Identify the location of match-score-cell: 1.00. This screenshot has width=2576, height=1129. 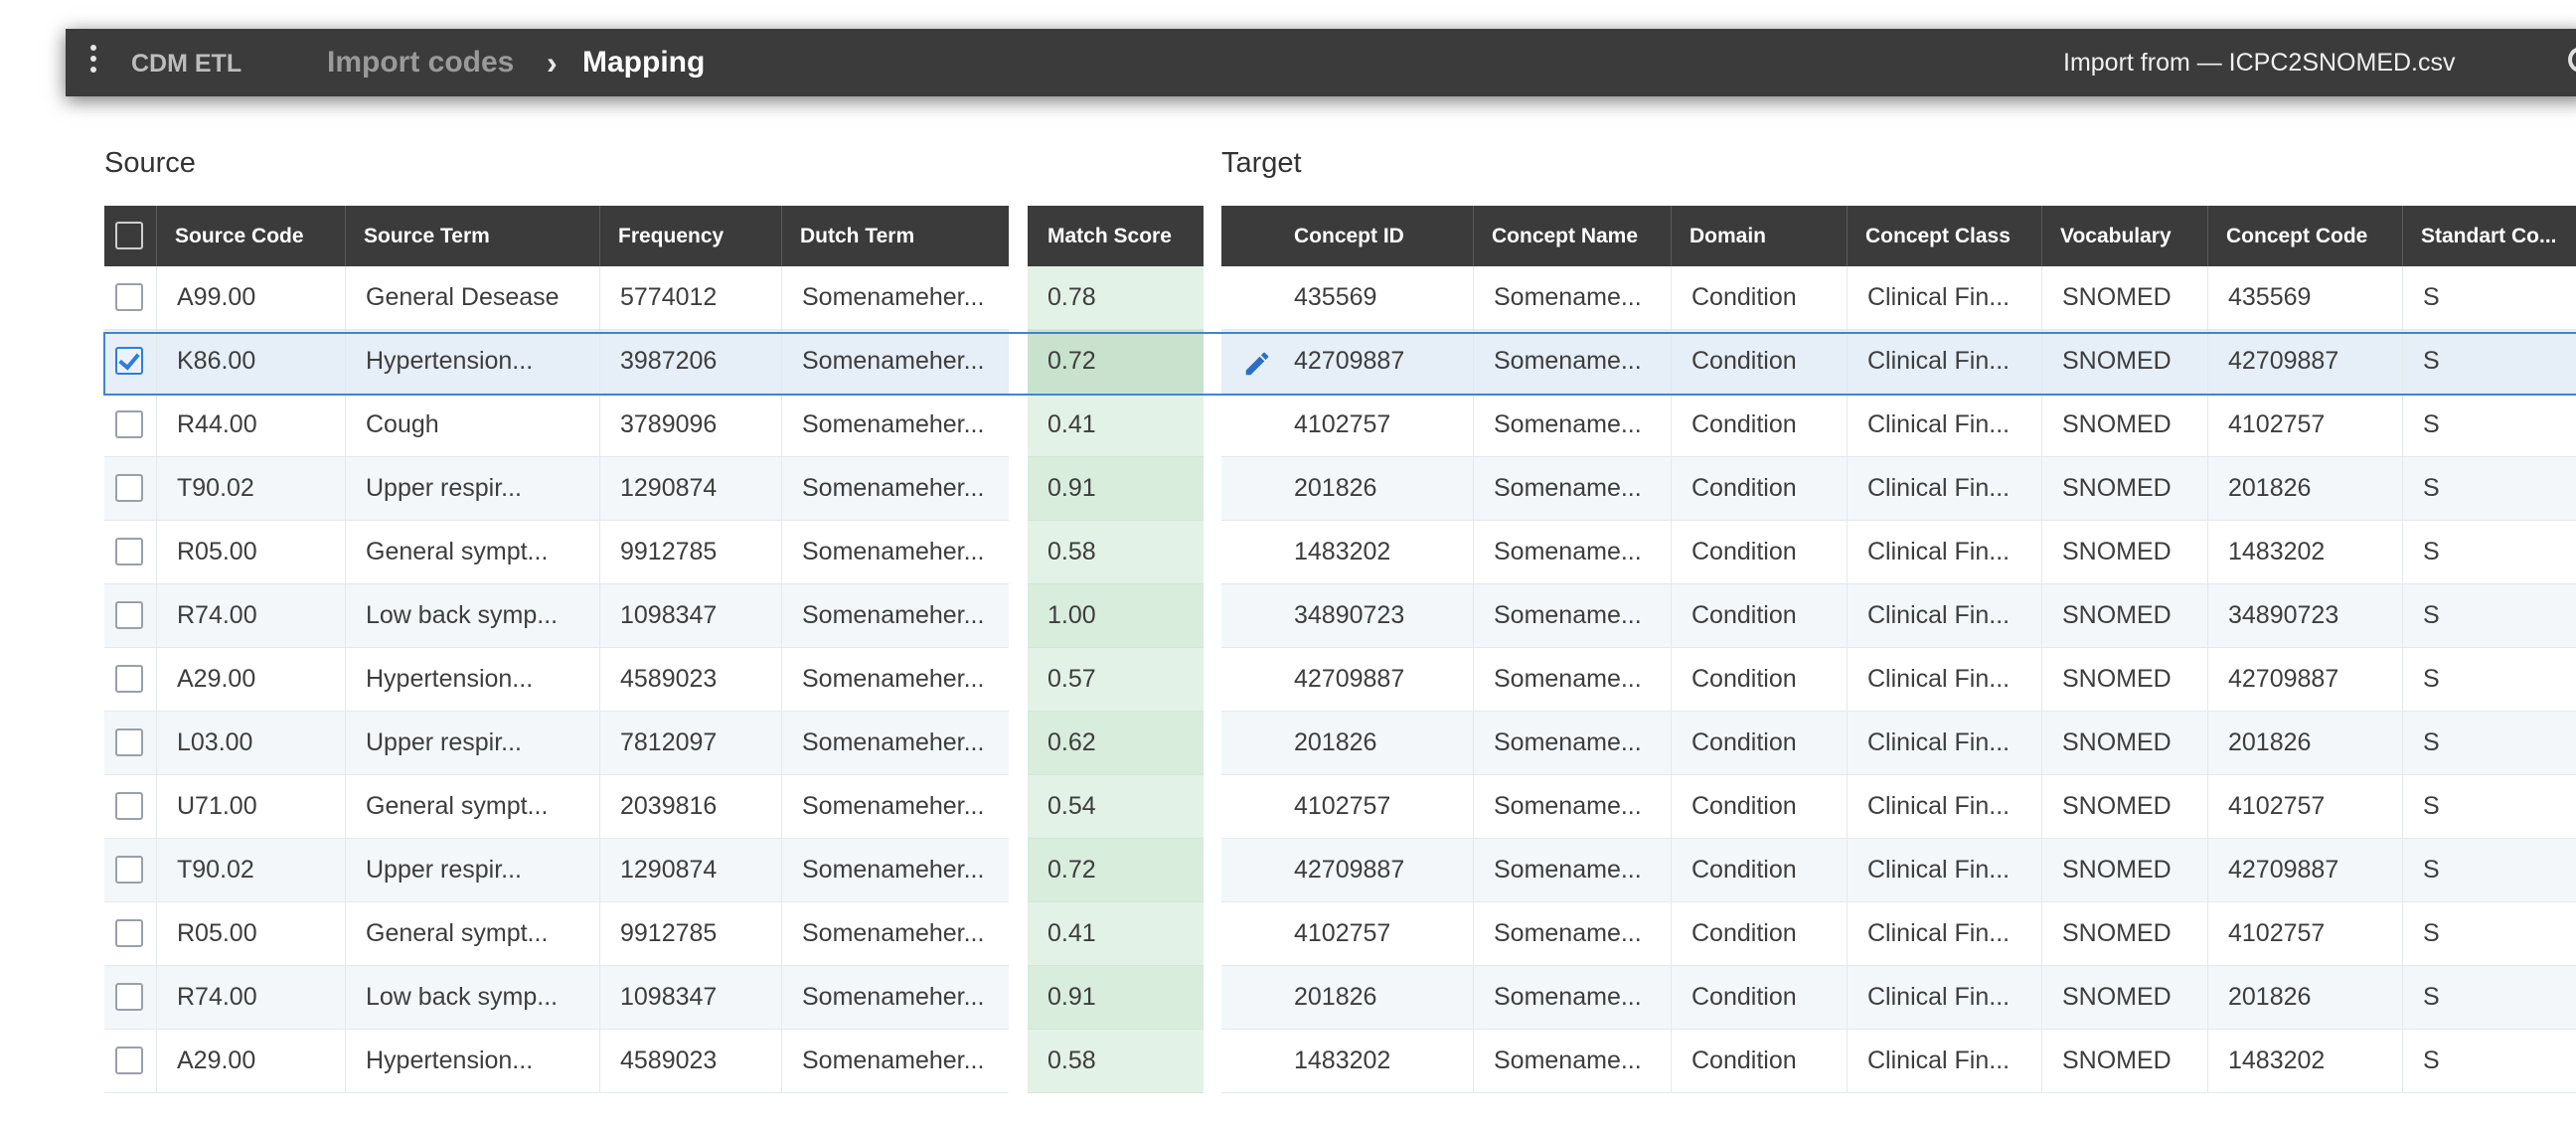
(1116, 615).